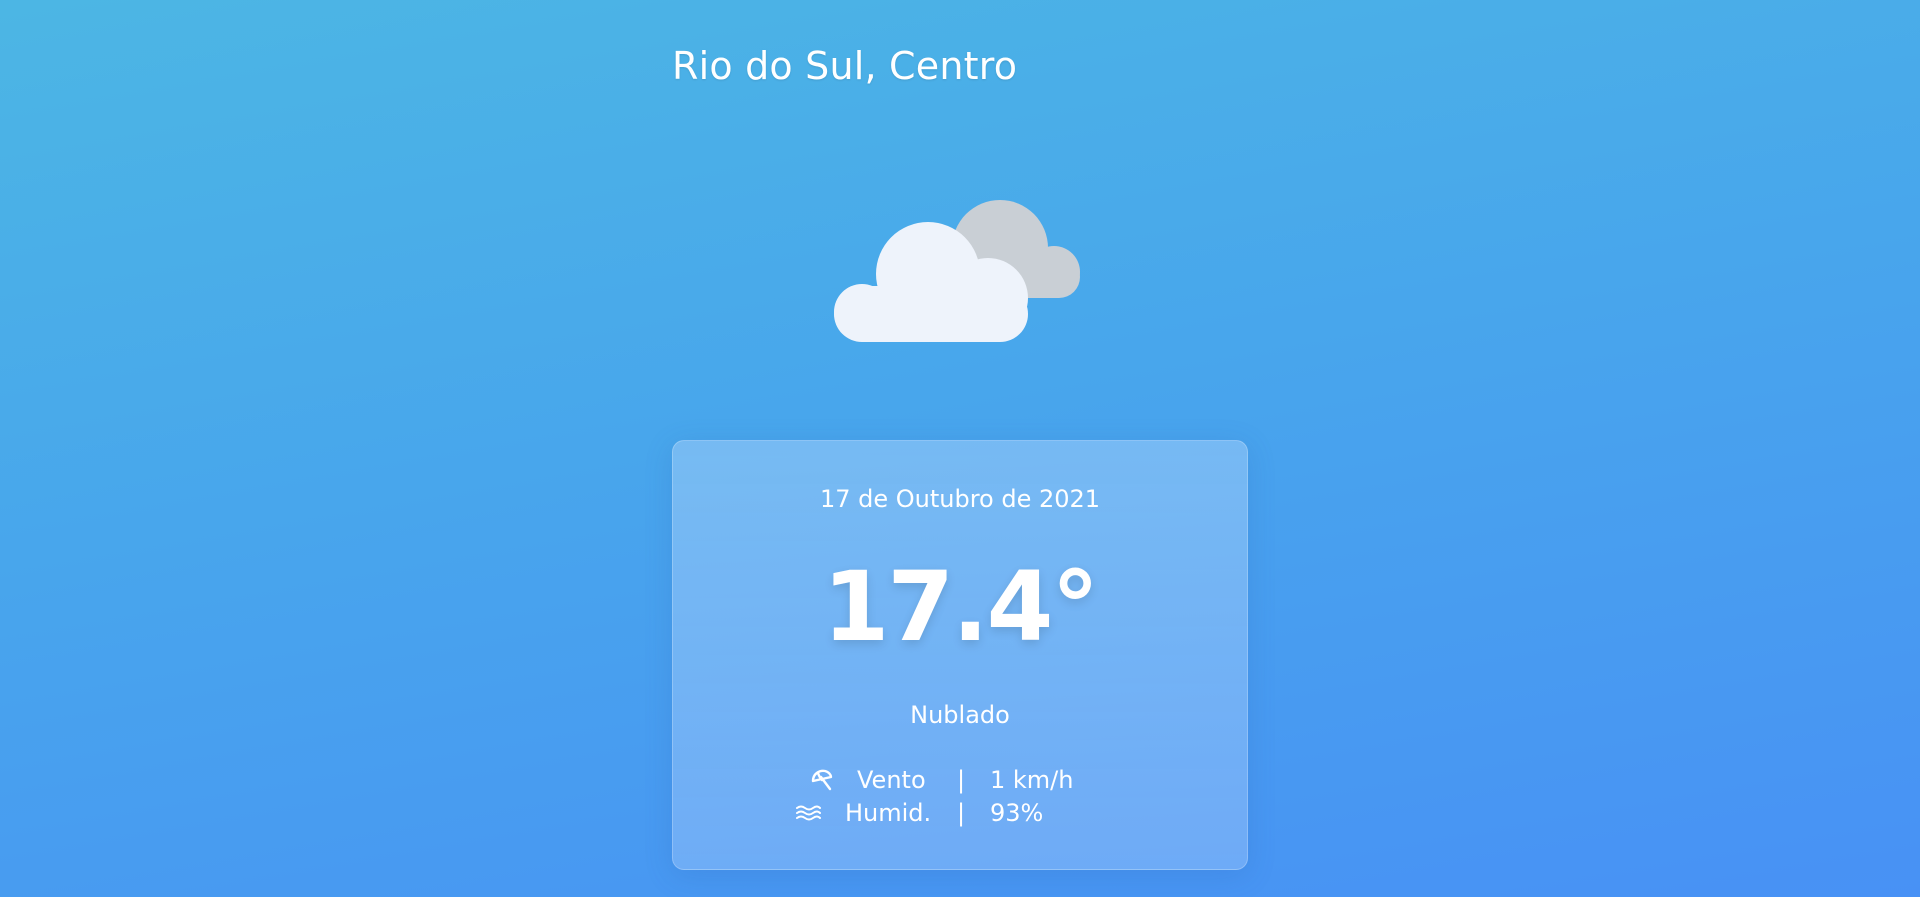 The image size is (1920, 897). Describe the element at coordinates (888, 813) in the screenshot. I see `humidity-label: Humid.` at that location.